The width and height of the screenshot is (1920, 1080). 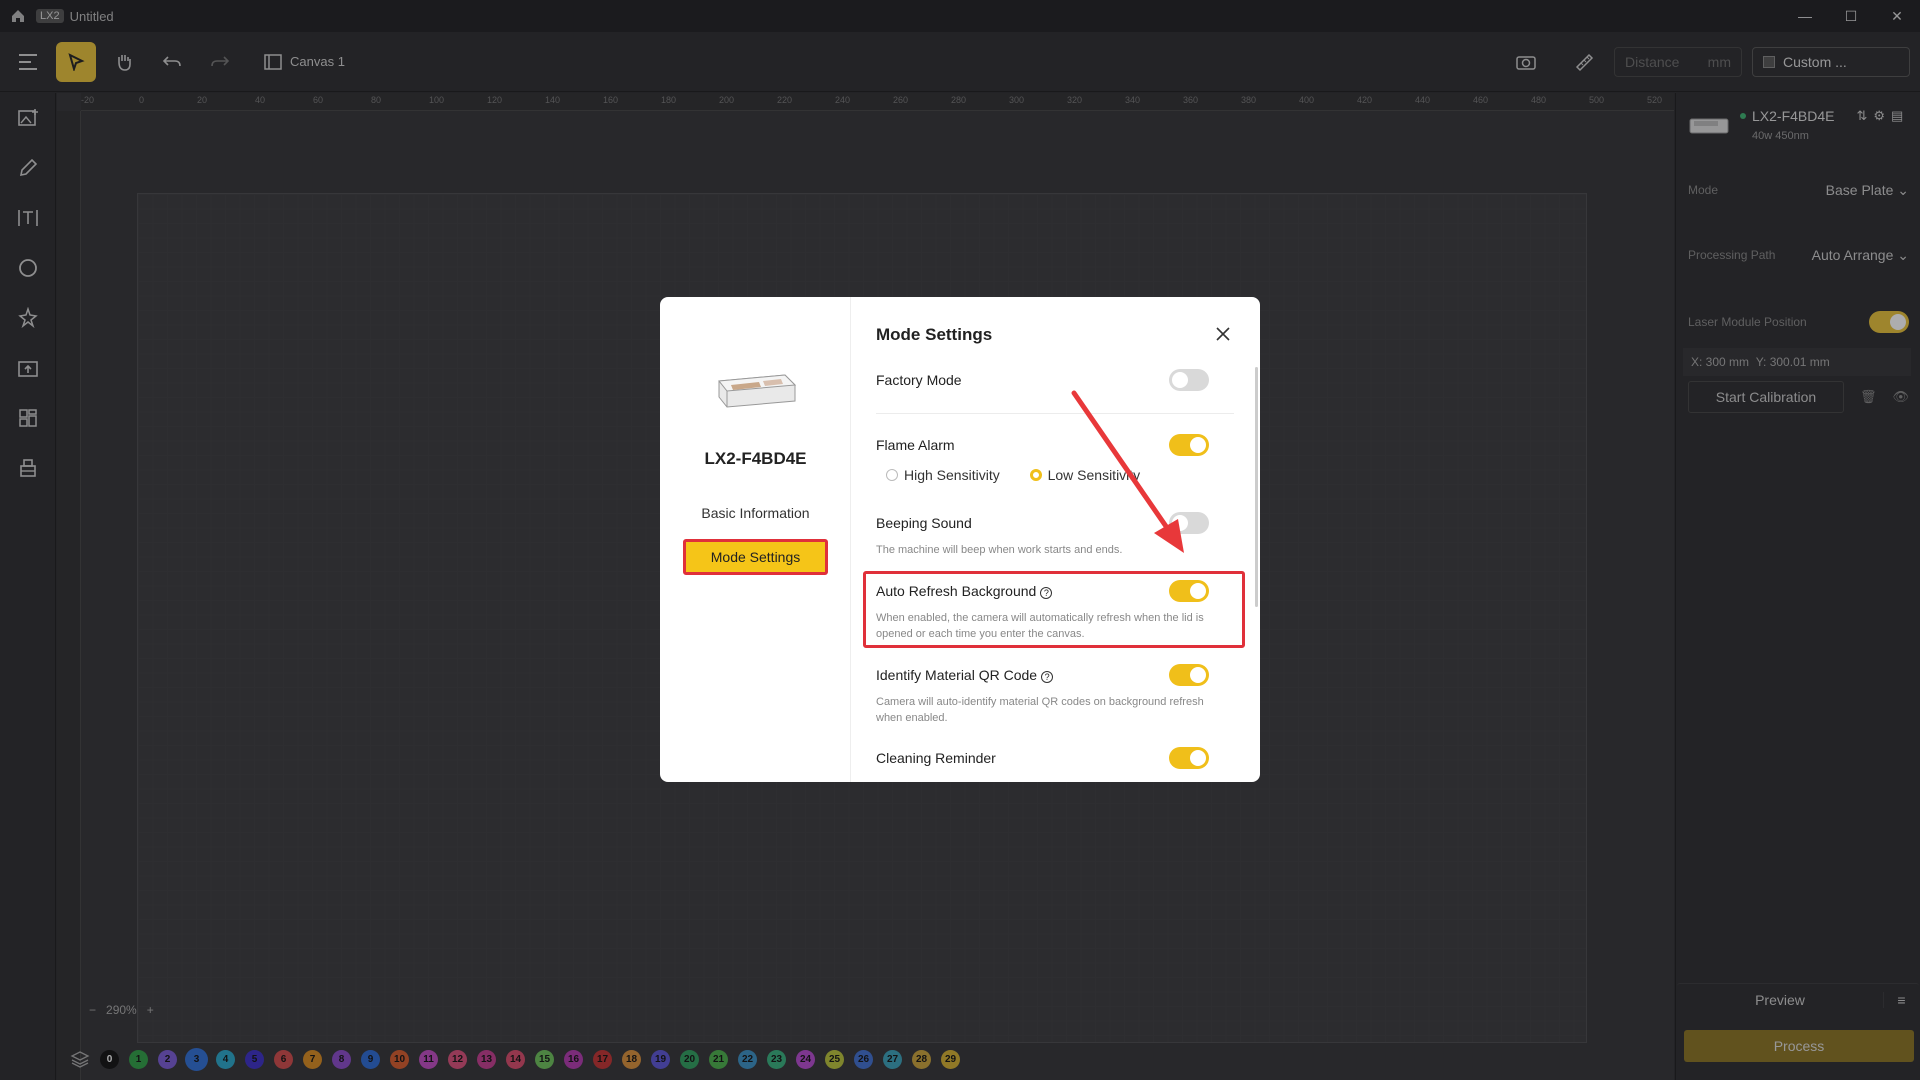 What do you see at coordinates (1189, 675) in the screenshot?
I see `identify-qr-toggle` at bounding box center [1189, 675].